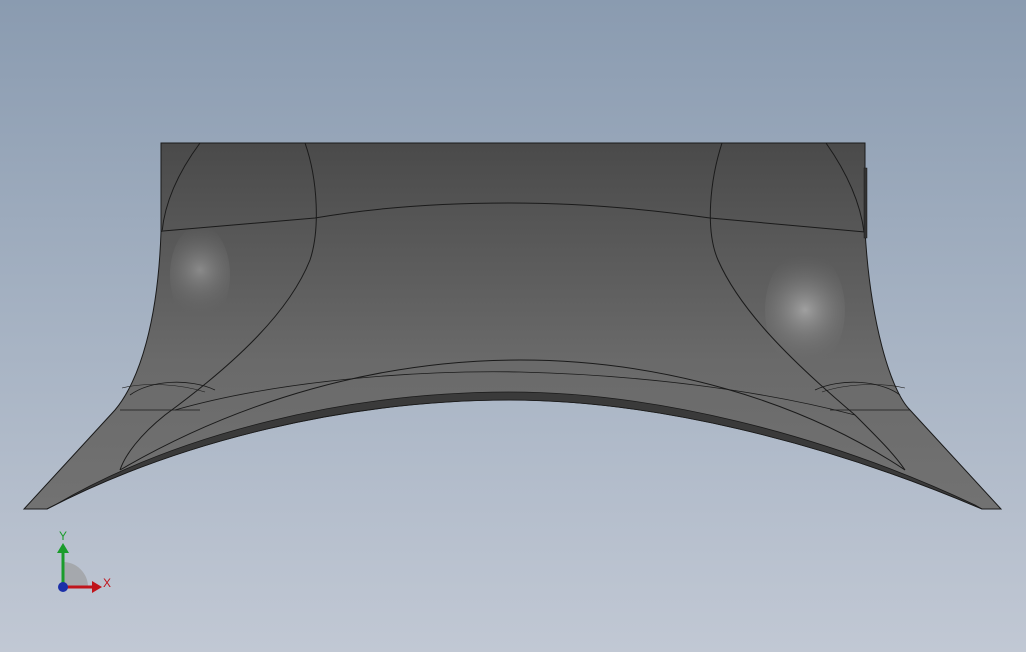 This screenshot has width=1026, height=652. What do you see at coordinates (97, 587) in the screenshot?
I see `x-axis-arrow-icon` at bounding box center [97, 587].